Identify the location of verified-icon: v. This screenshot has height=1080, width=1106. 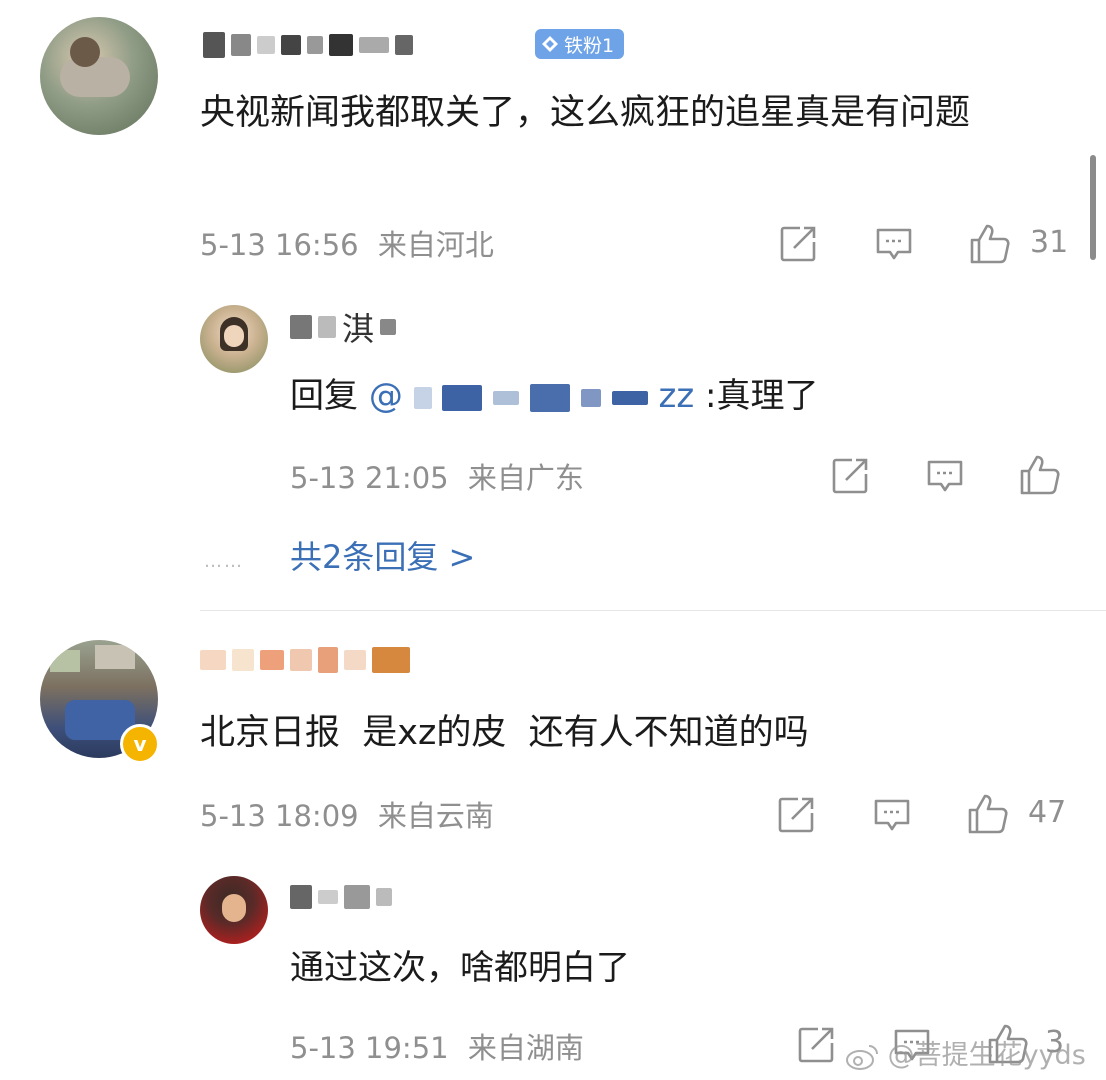
(140, 744).